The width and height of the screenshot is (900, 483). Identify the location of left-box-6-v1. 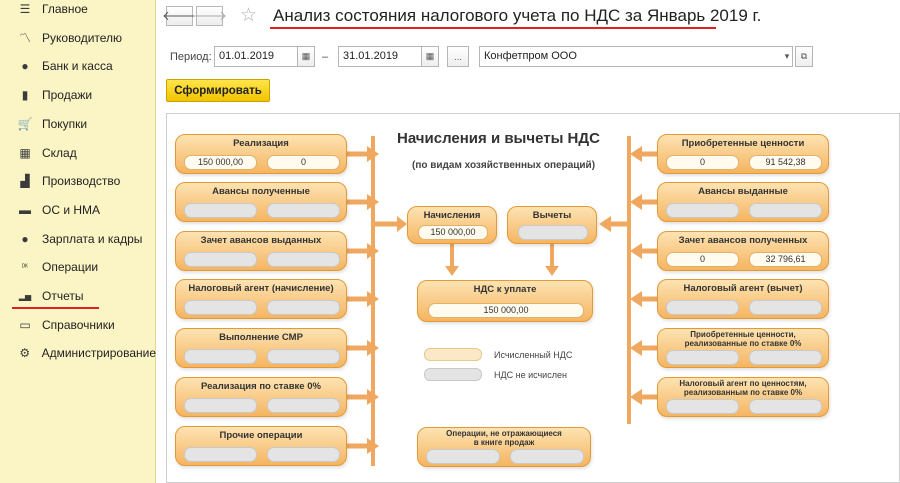
(220, 454).